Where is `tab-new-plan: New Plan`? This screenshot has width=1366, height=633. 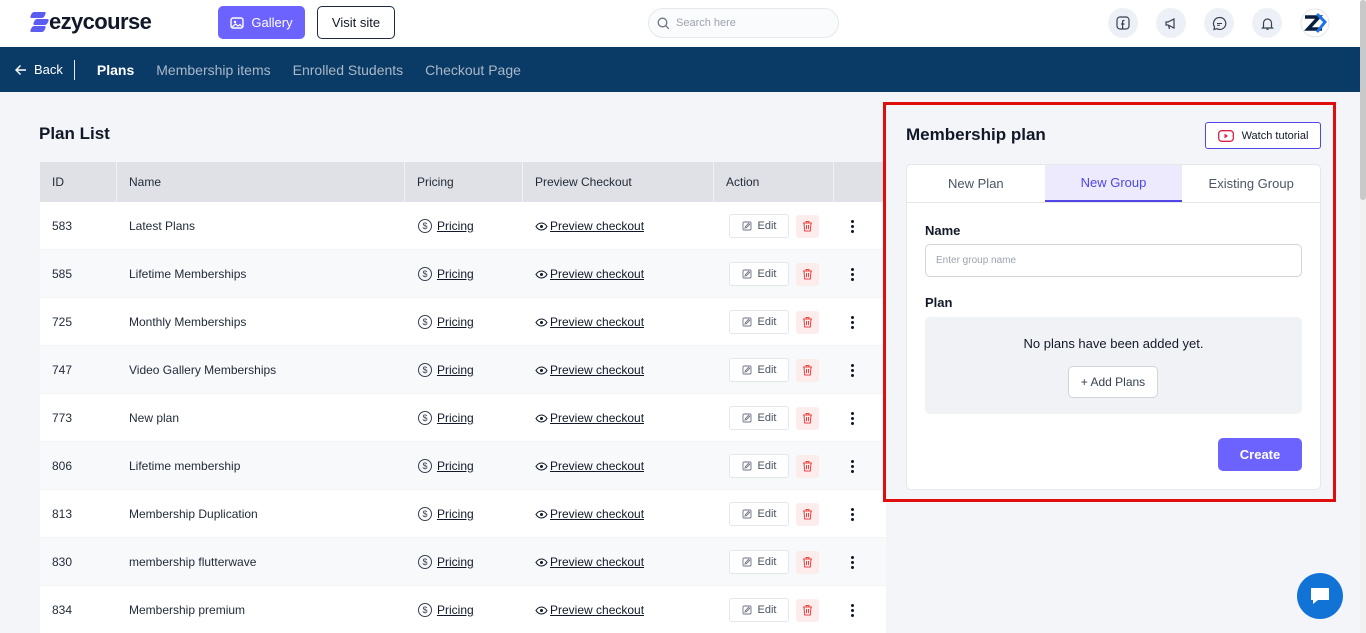
tab-new-plan: New Plan is located at coordinates (976, 183).